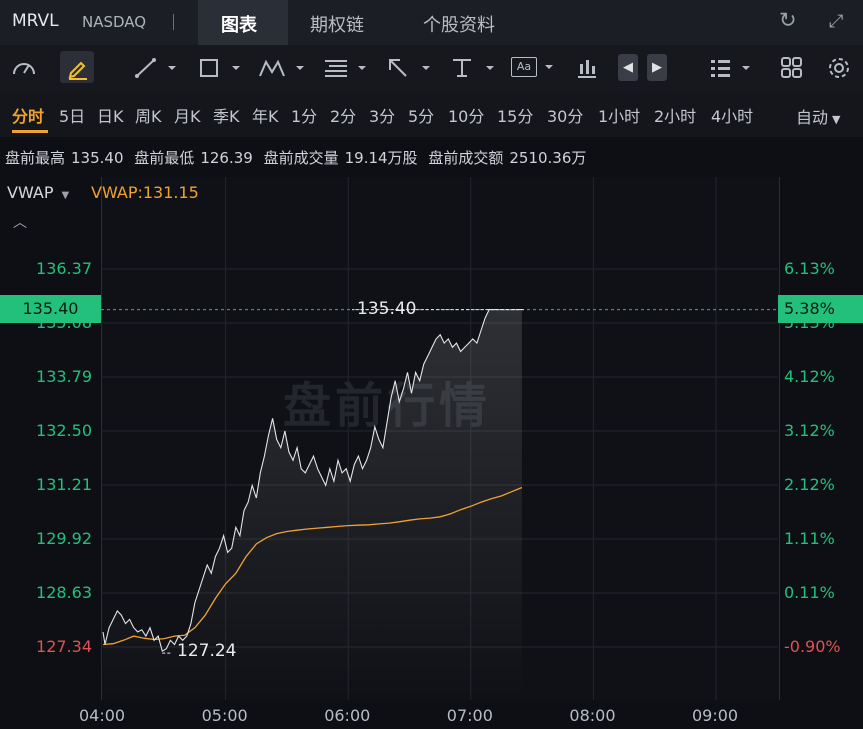 The height and width of the screenshot is (729, 863). What do you see at coordinates (469, 715) in the screenshot?
I see `x-tick-label: 07:00` at bounding box center [469, 715].